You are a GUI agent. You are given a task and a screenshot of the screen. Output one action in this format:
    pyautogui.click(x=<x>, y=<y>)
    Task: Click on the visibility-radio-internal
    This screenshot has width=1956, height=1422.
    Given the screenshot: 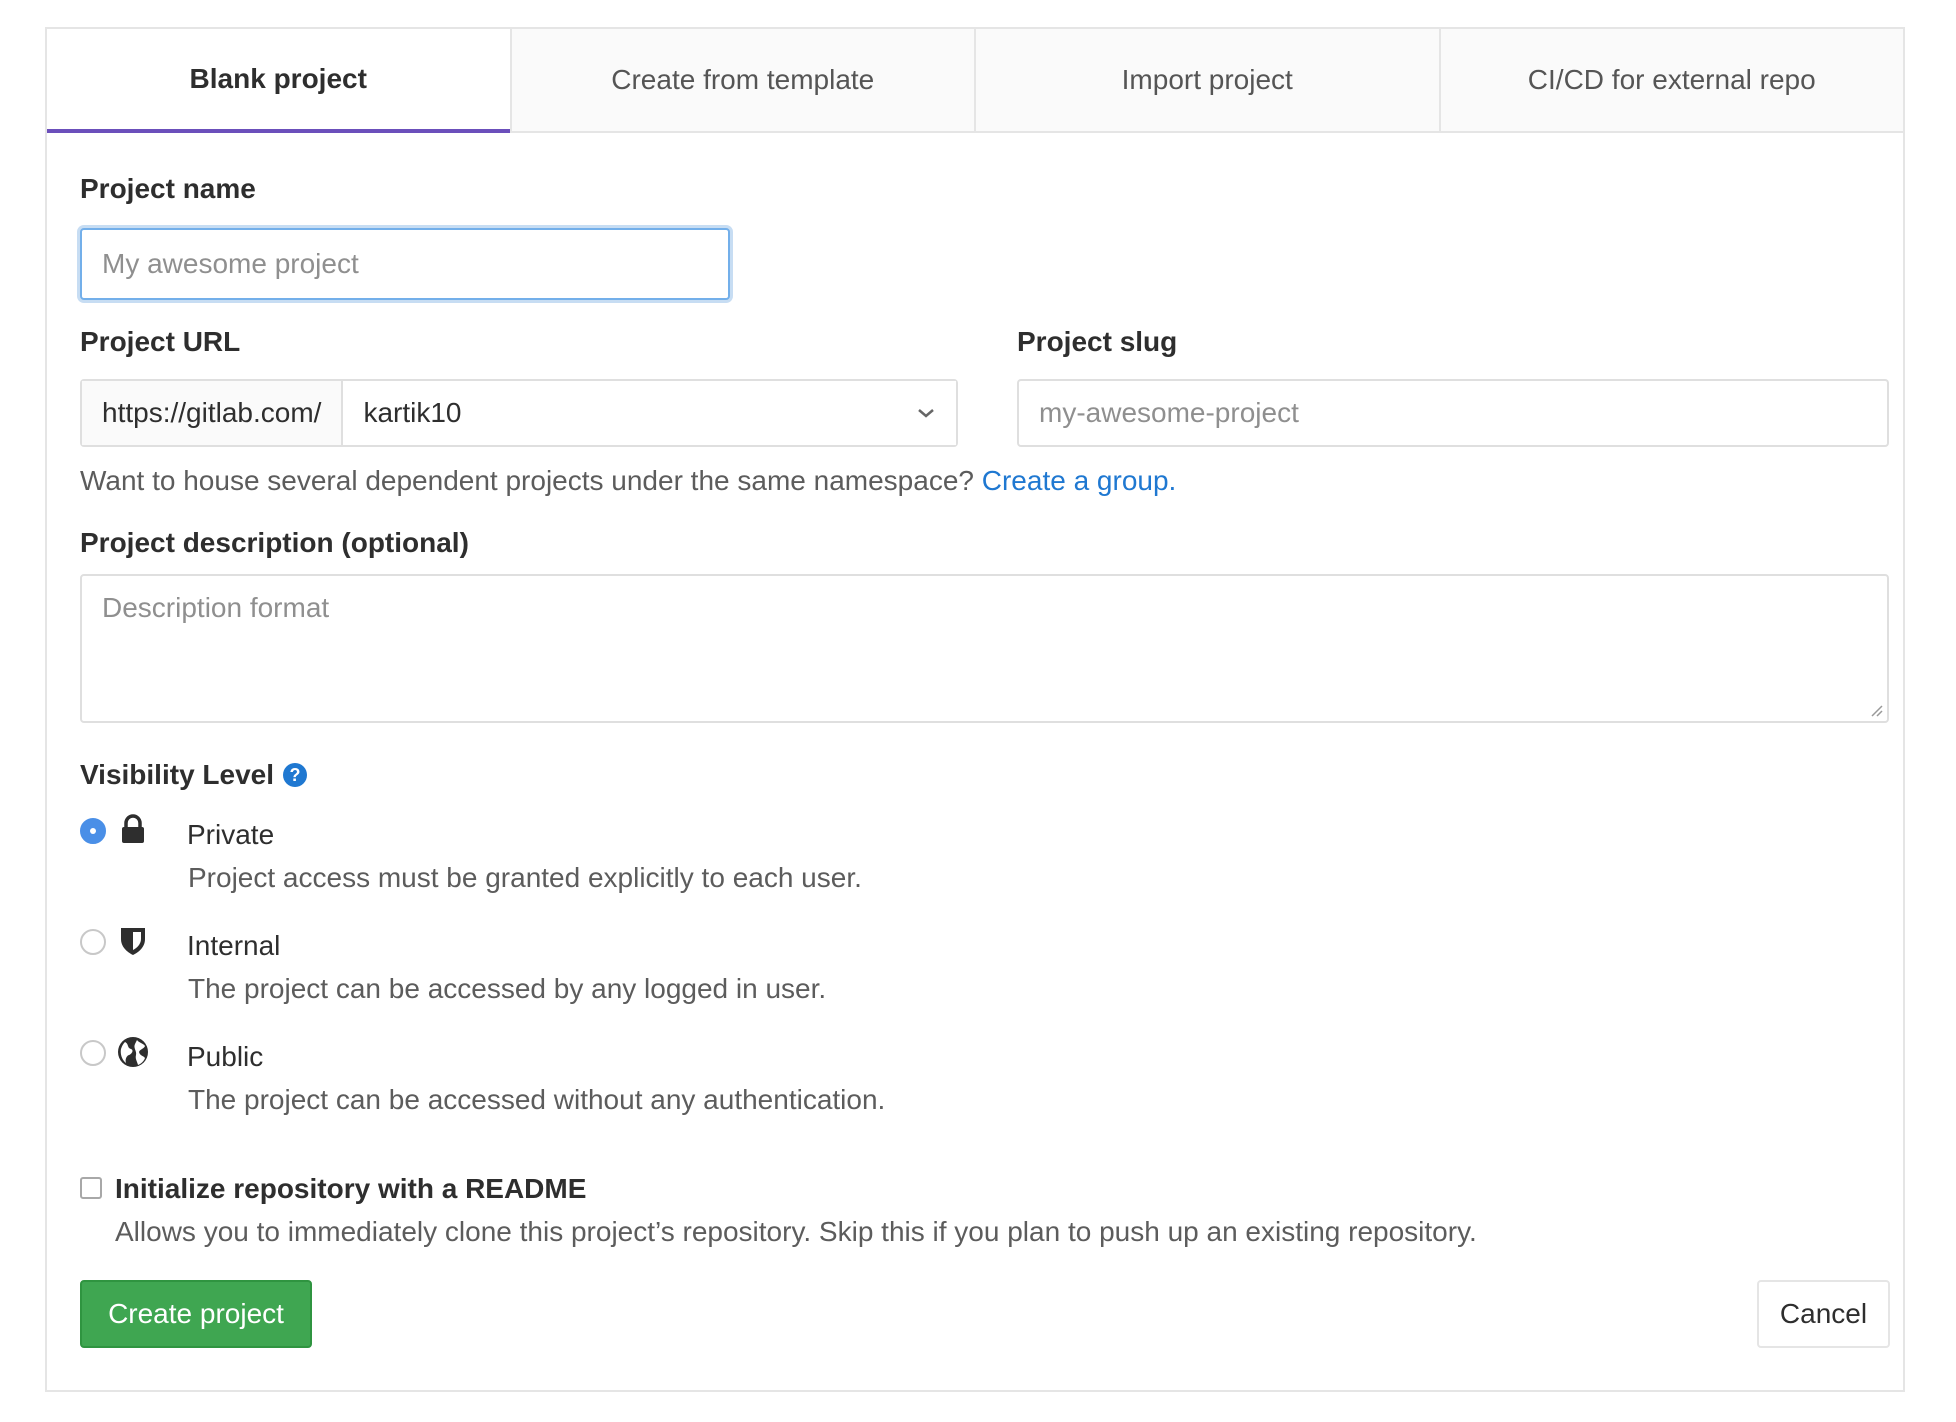 What is the action you would take?
    pyautogui.click(x=93, y=942)
    